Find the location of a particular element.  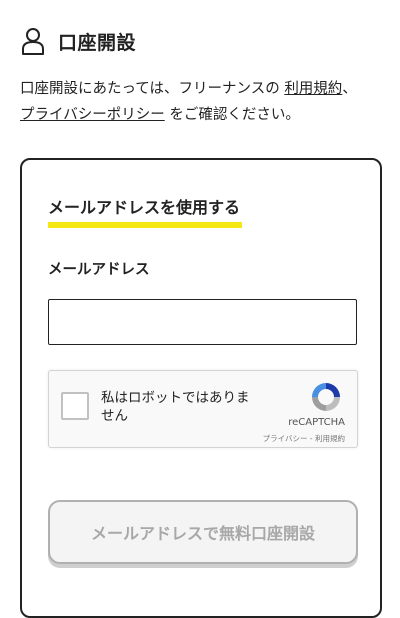

recaptcha-label: 私はロボットではありません is located at coordinates (175, 407).